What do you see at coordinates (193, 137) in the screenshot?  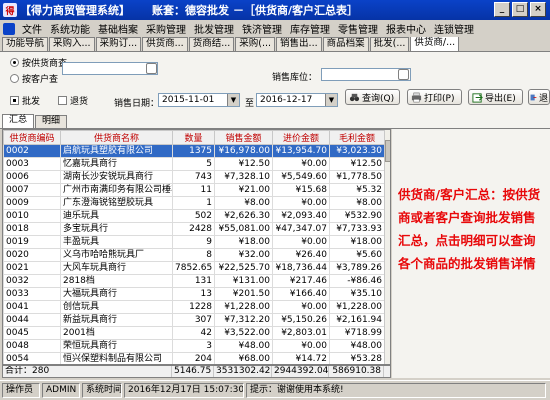 I see `column-header-qty: 数量` at bounding box center [193, 137].